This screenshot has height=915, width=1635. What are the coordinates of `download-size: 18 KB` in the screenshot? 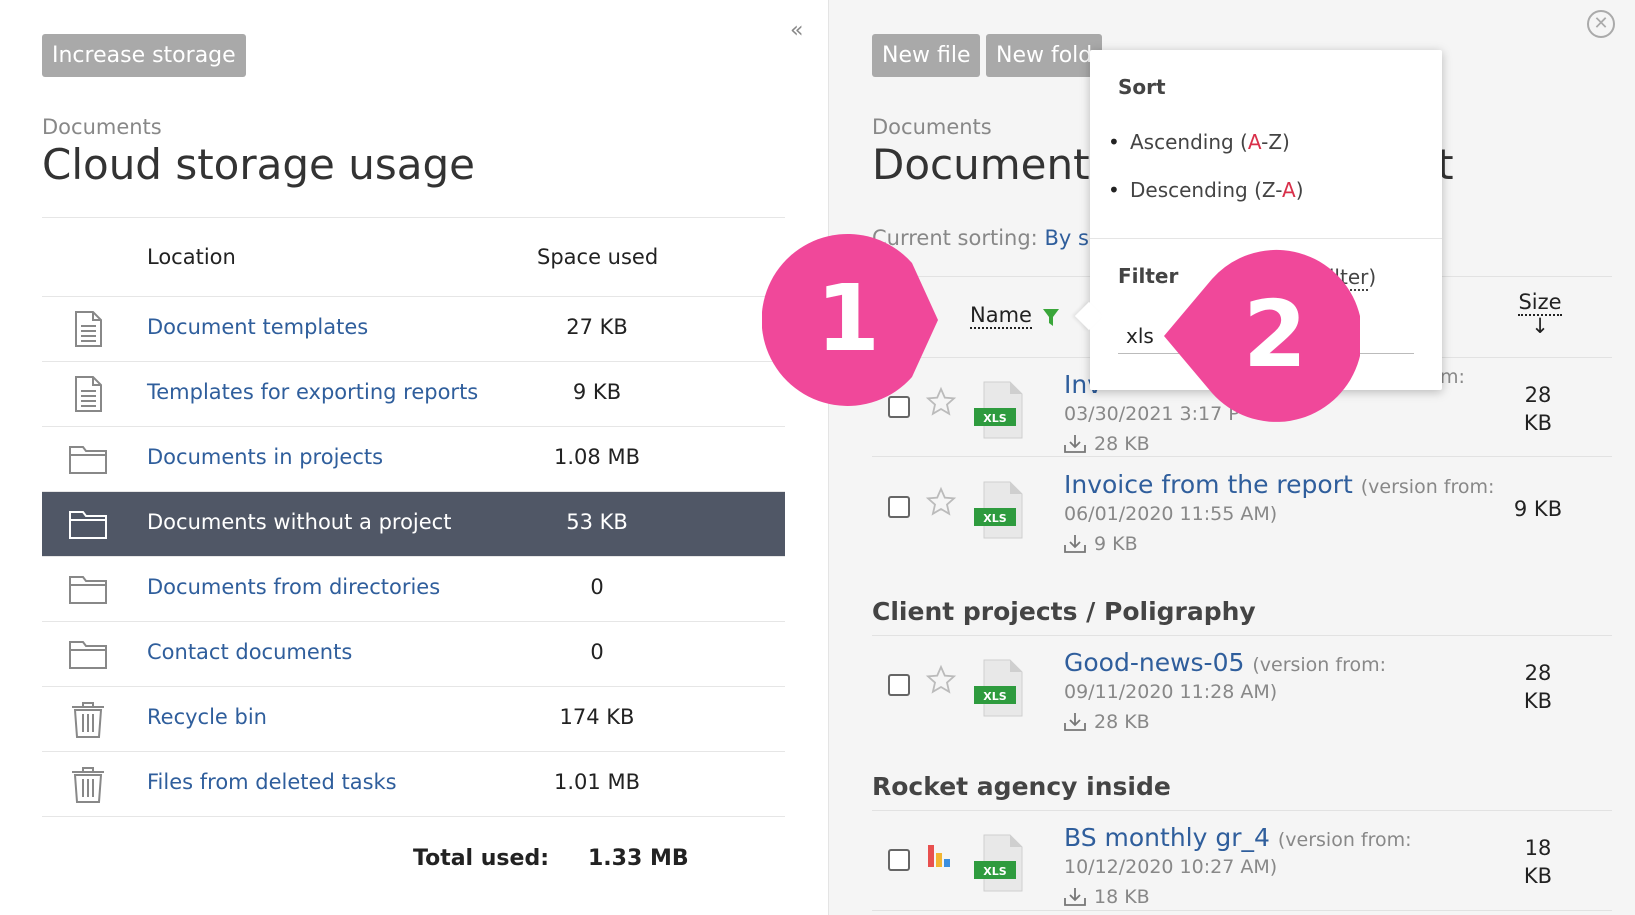 It's located at (1122, 897).